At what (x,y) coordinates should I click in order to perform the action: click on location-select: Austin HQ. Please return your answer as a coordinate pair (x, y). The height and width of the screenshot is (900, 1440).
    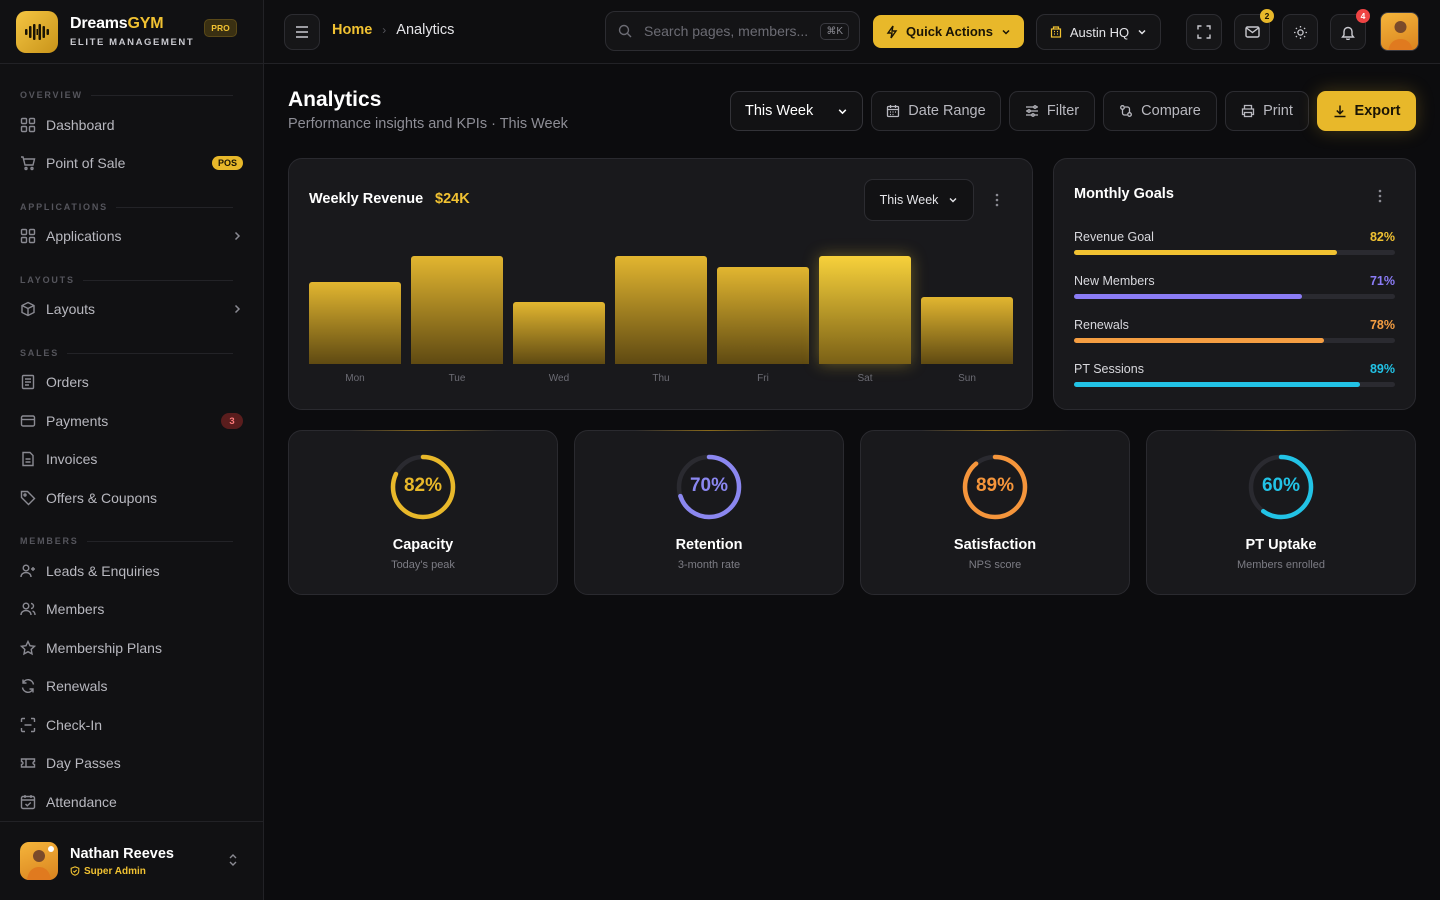
    Looking at the image, I should click on (1098, 32).